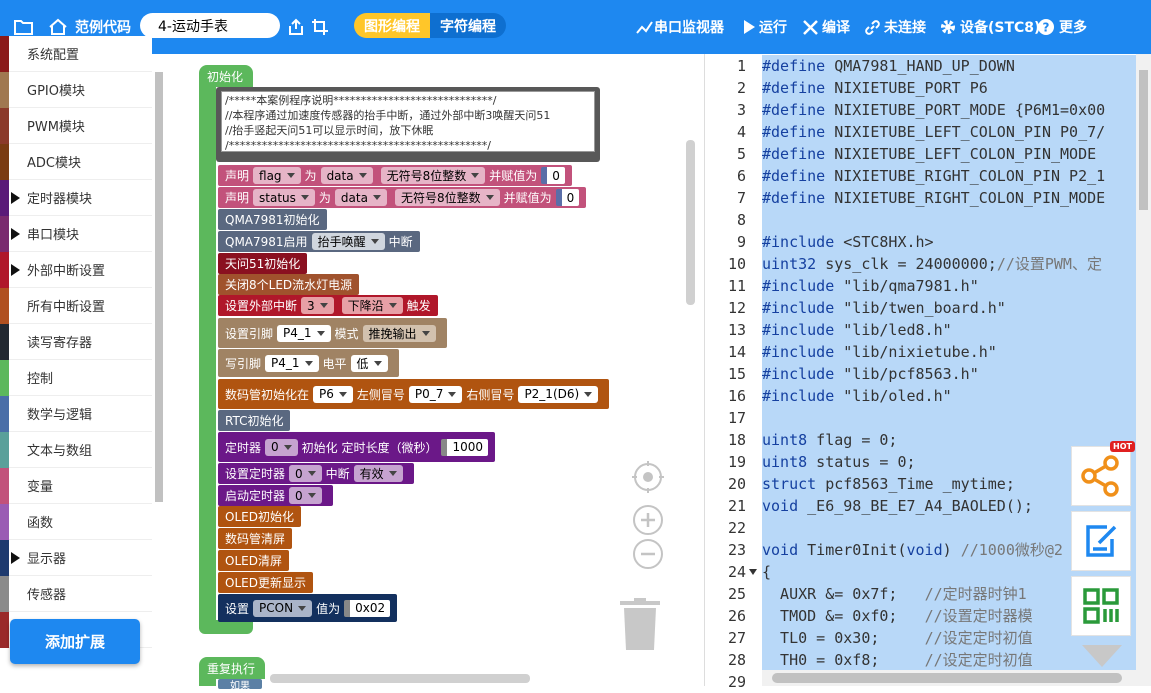  I want to click on ext-int-number-dropdown: 3, so click(317, 305).